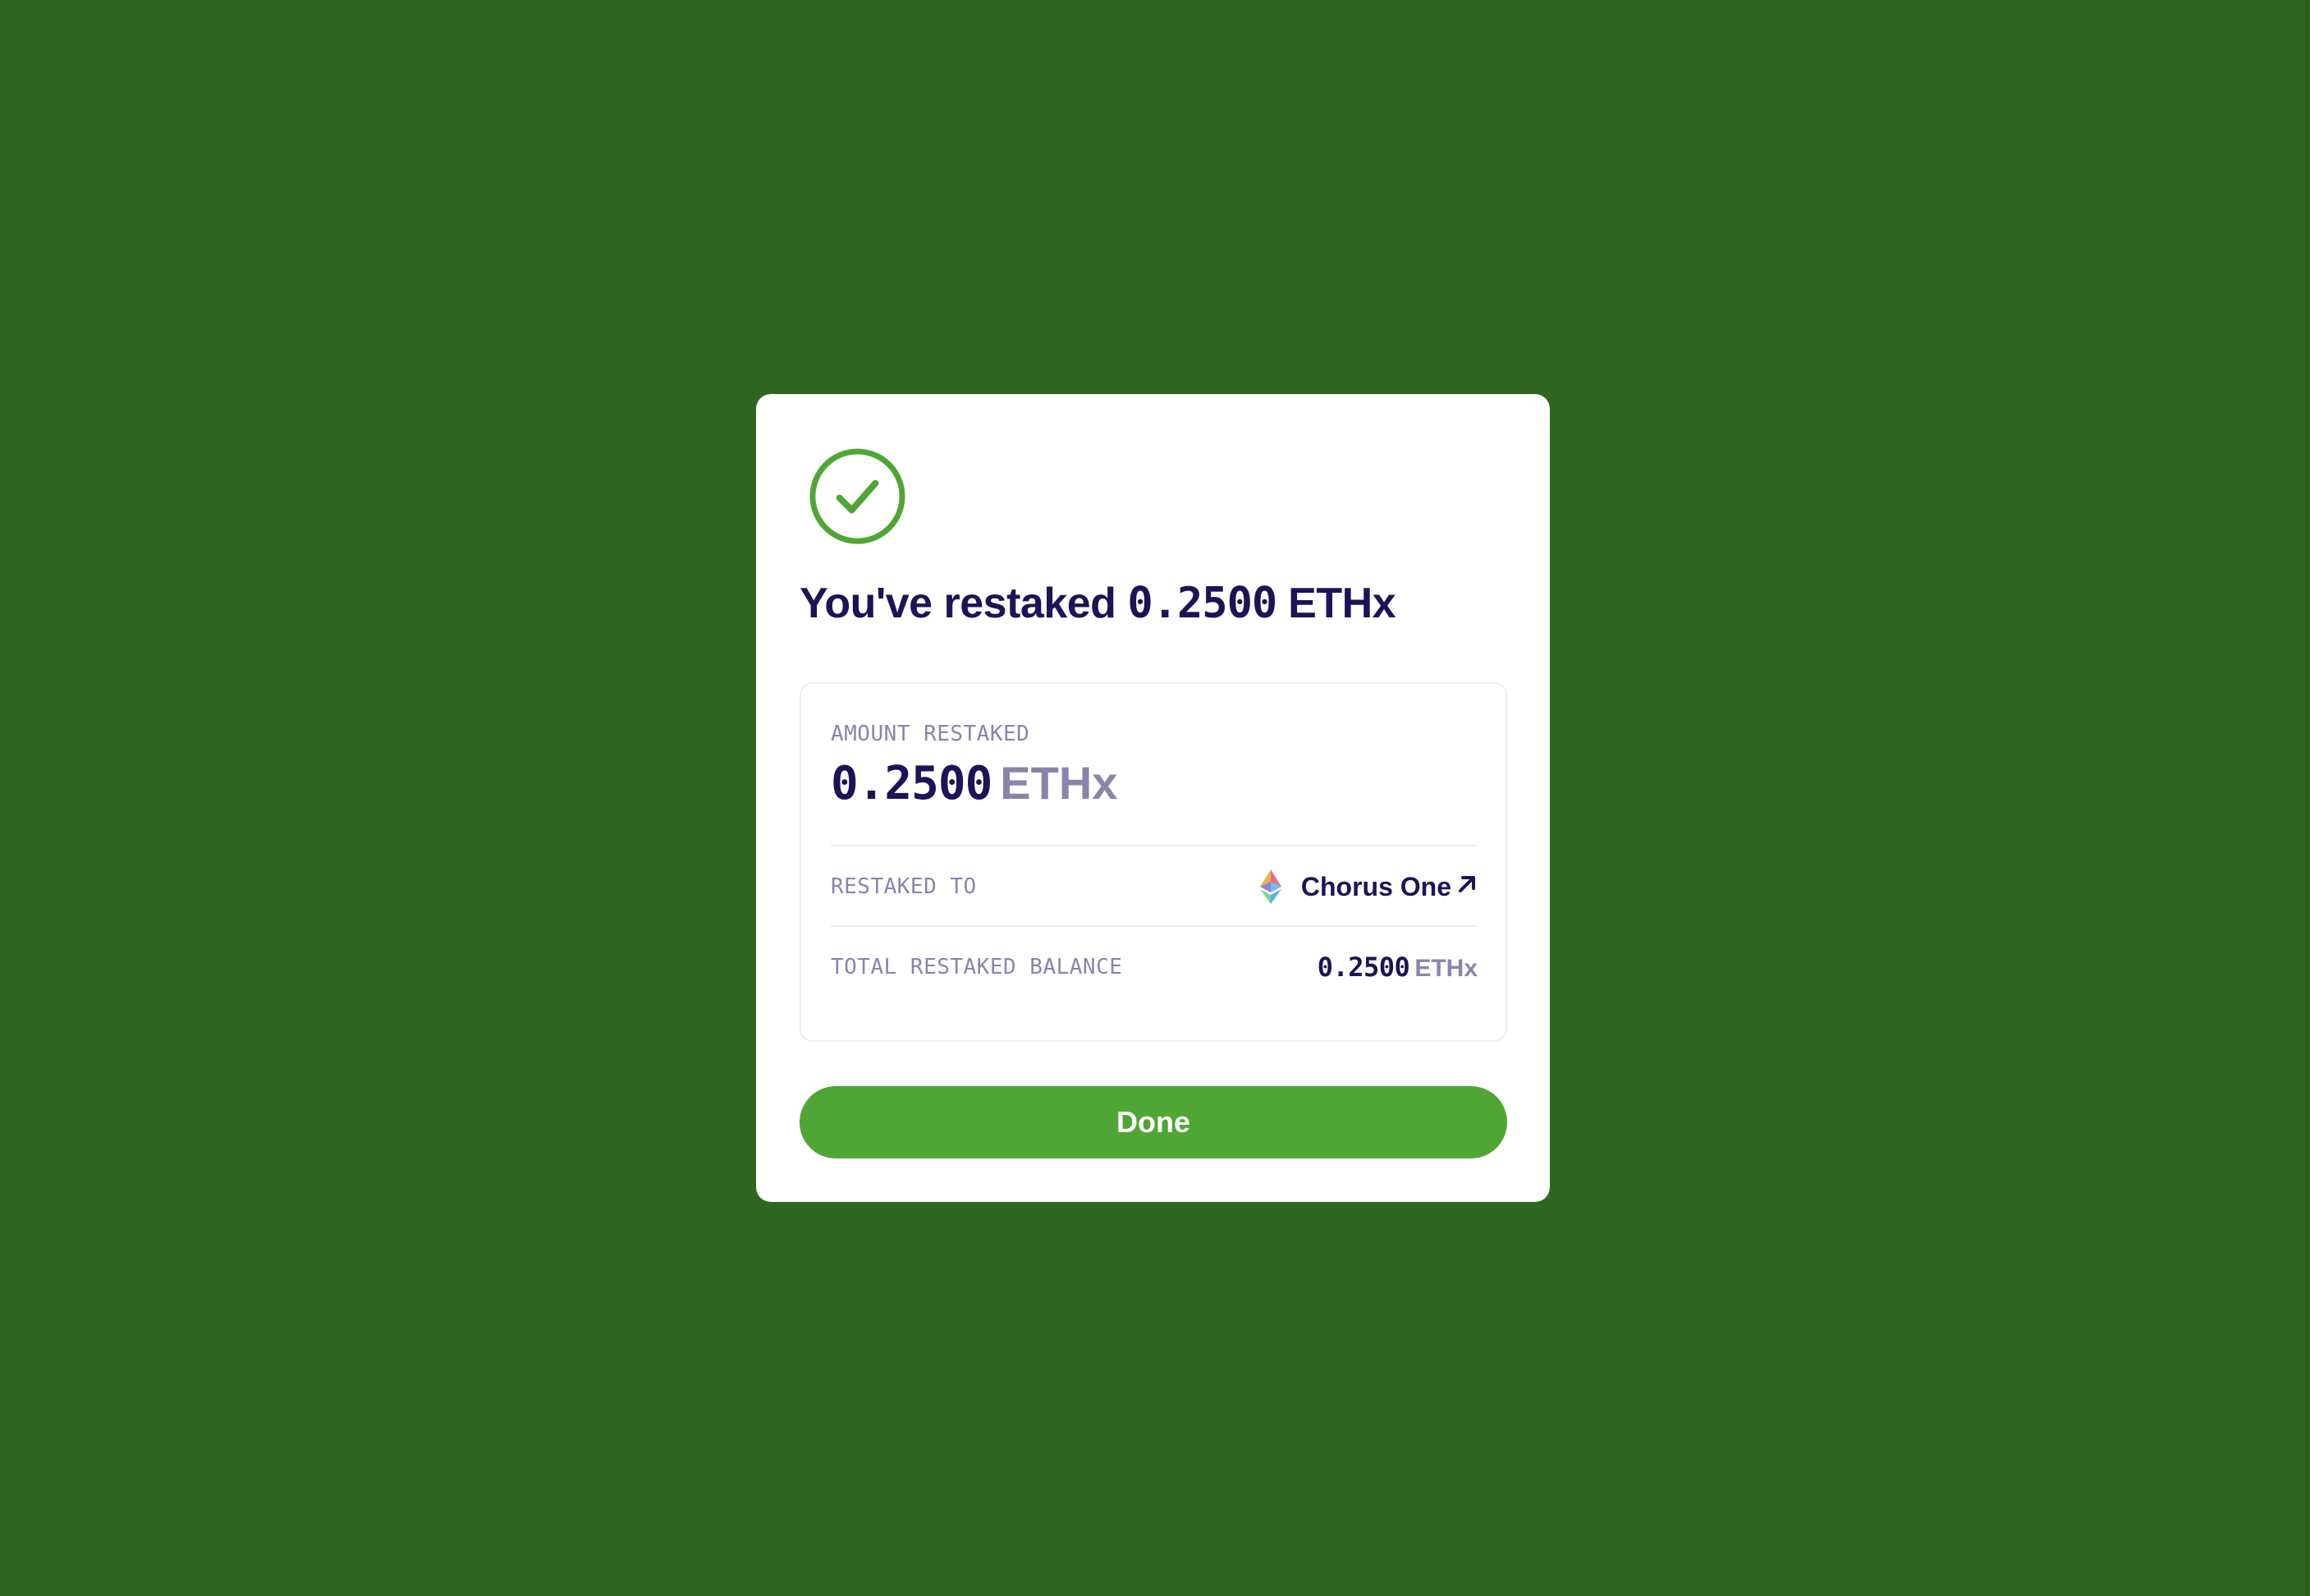  I want to click on amount-restaked-label: AMOUNT RESTAKED, so click(930, 734).